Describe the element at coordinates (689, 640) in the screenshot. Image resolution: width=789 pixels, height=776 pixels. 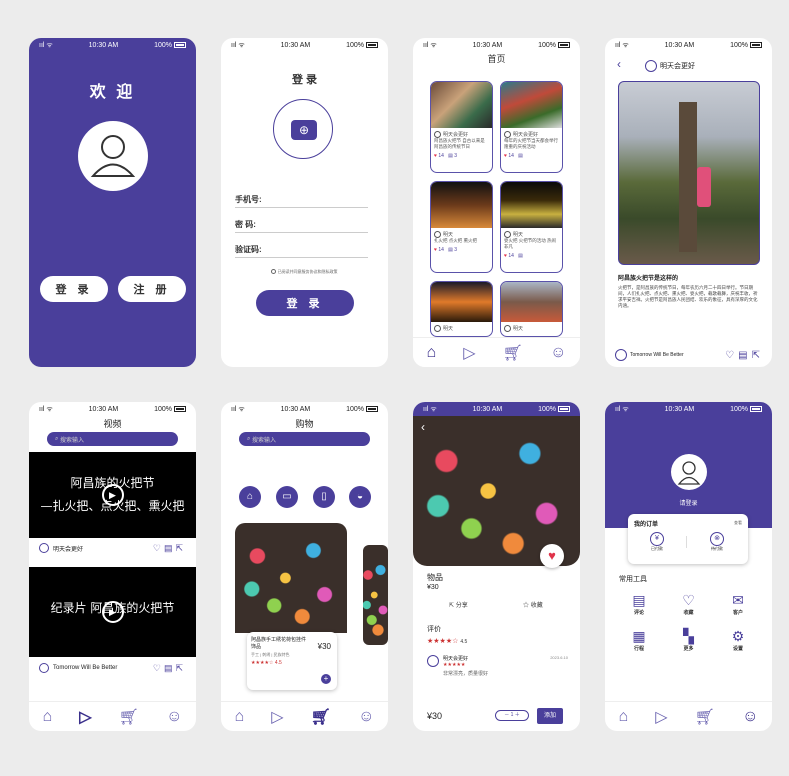
I see `tool-more: ▚ 更多` at that location.